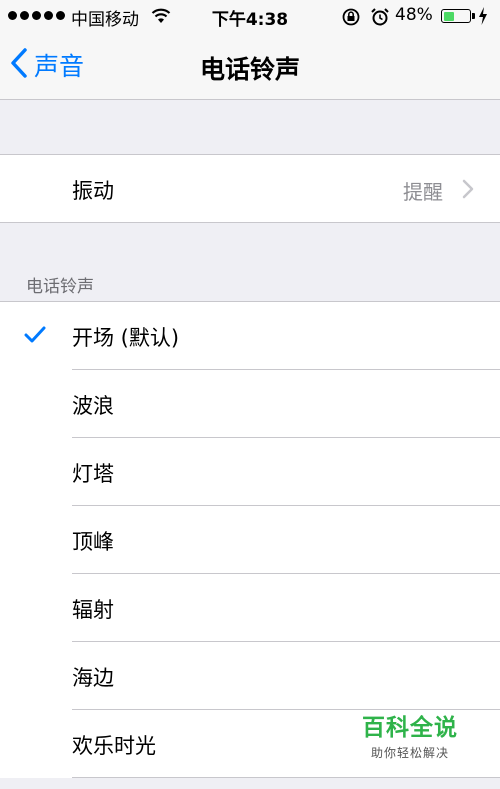 The height and width of the screenshot is (789, 500). Describe the element at coordinates (114, 746) in the screenshot. I see `ringtone-label: 欢乐时光` at that location.